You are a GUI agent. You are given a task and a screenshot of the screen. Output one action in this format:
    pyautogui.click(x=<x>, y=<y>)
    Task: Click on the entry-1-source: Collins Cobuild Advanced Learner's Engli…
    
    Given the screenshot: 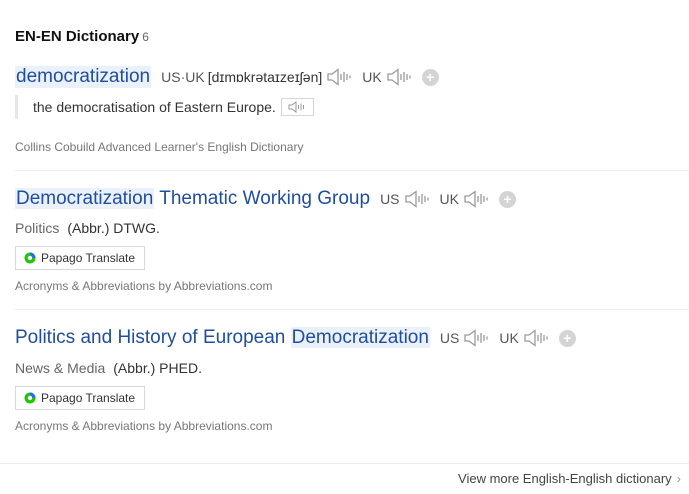 What is the action you would take?
    pyautogui.click(x=159, y=147)
    